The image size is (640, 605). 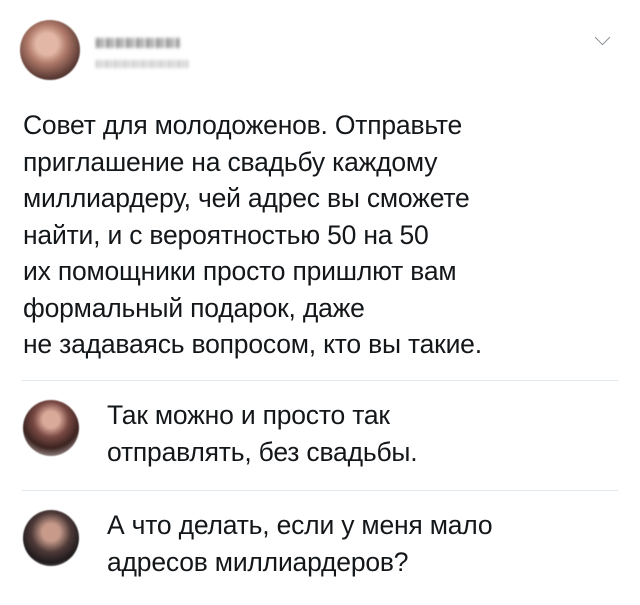 I want to click on tweet-text-line: не задаваясь вопросом, кто вы такие., so click(x=252, y=344).